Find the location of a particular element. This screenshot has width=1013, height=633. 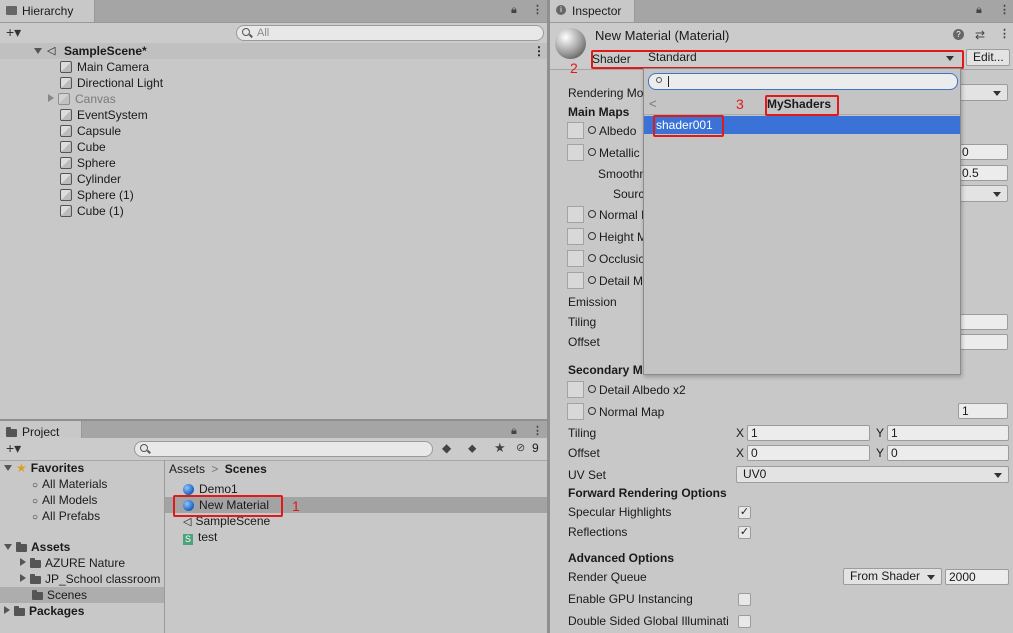

tab-inspector: i Inspector is located at coordinates (592, 11).